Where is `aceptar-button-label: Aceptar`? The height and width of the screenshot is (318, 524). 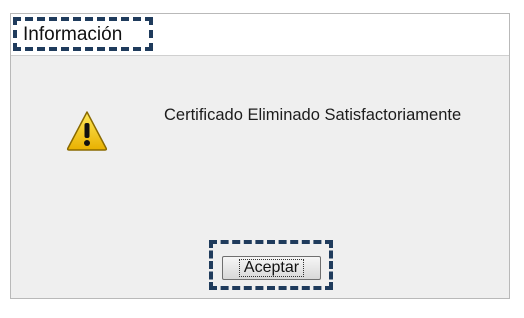
aceptar-button-label: Aceptar is located at coordinates (271, 268).